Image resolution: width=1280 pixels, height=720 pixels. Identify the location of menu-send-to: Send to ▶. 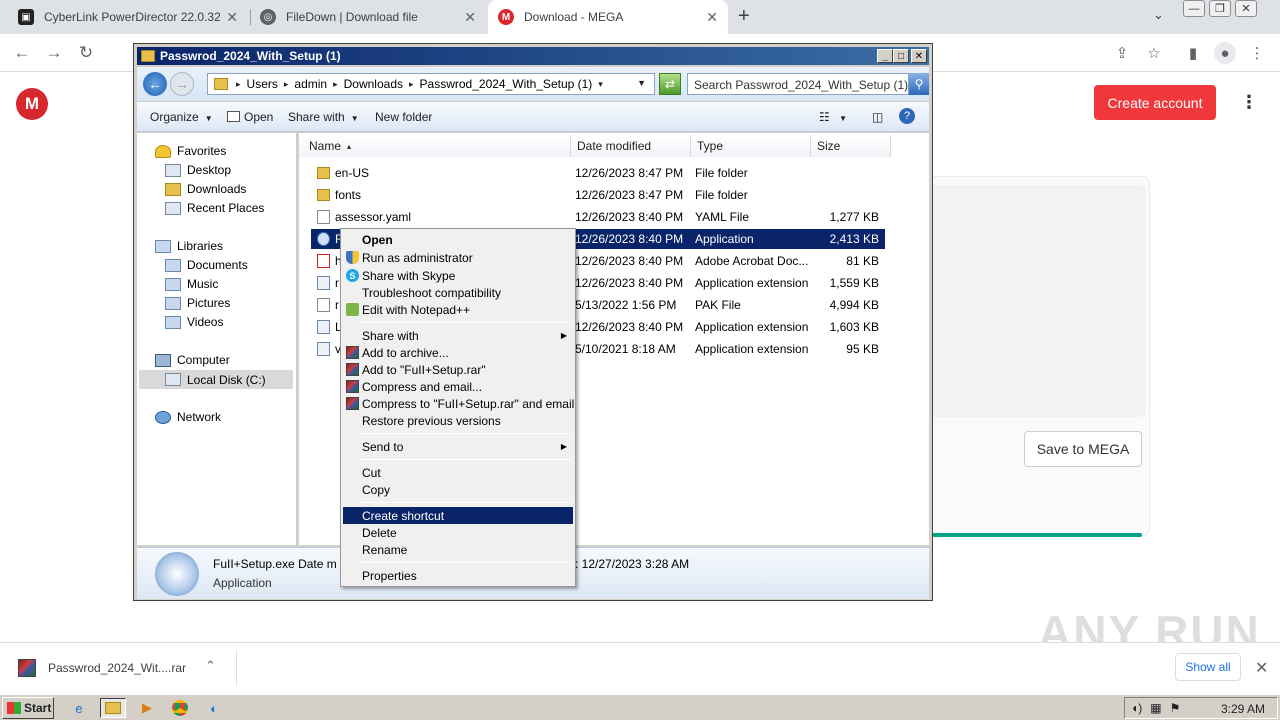
(458, 446).